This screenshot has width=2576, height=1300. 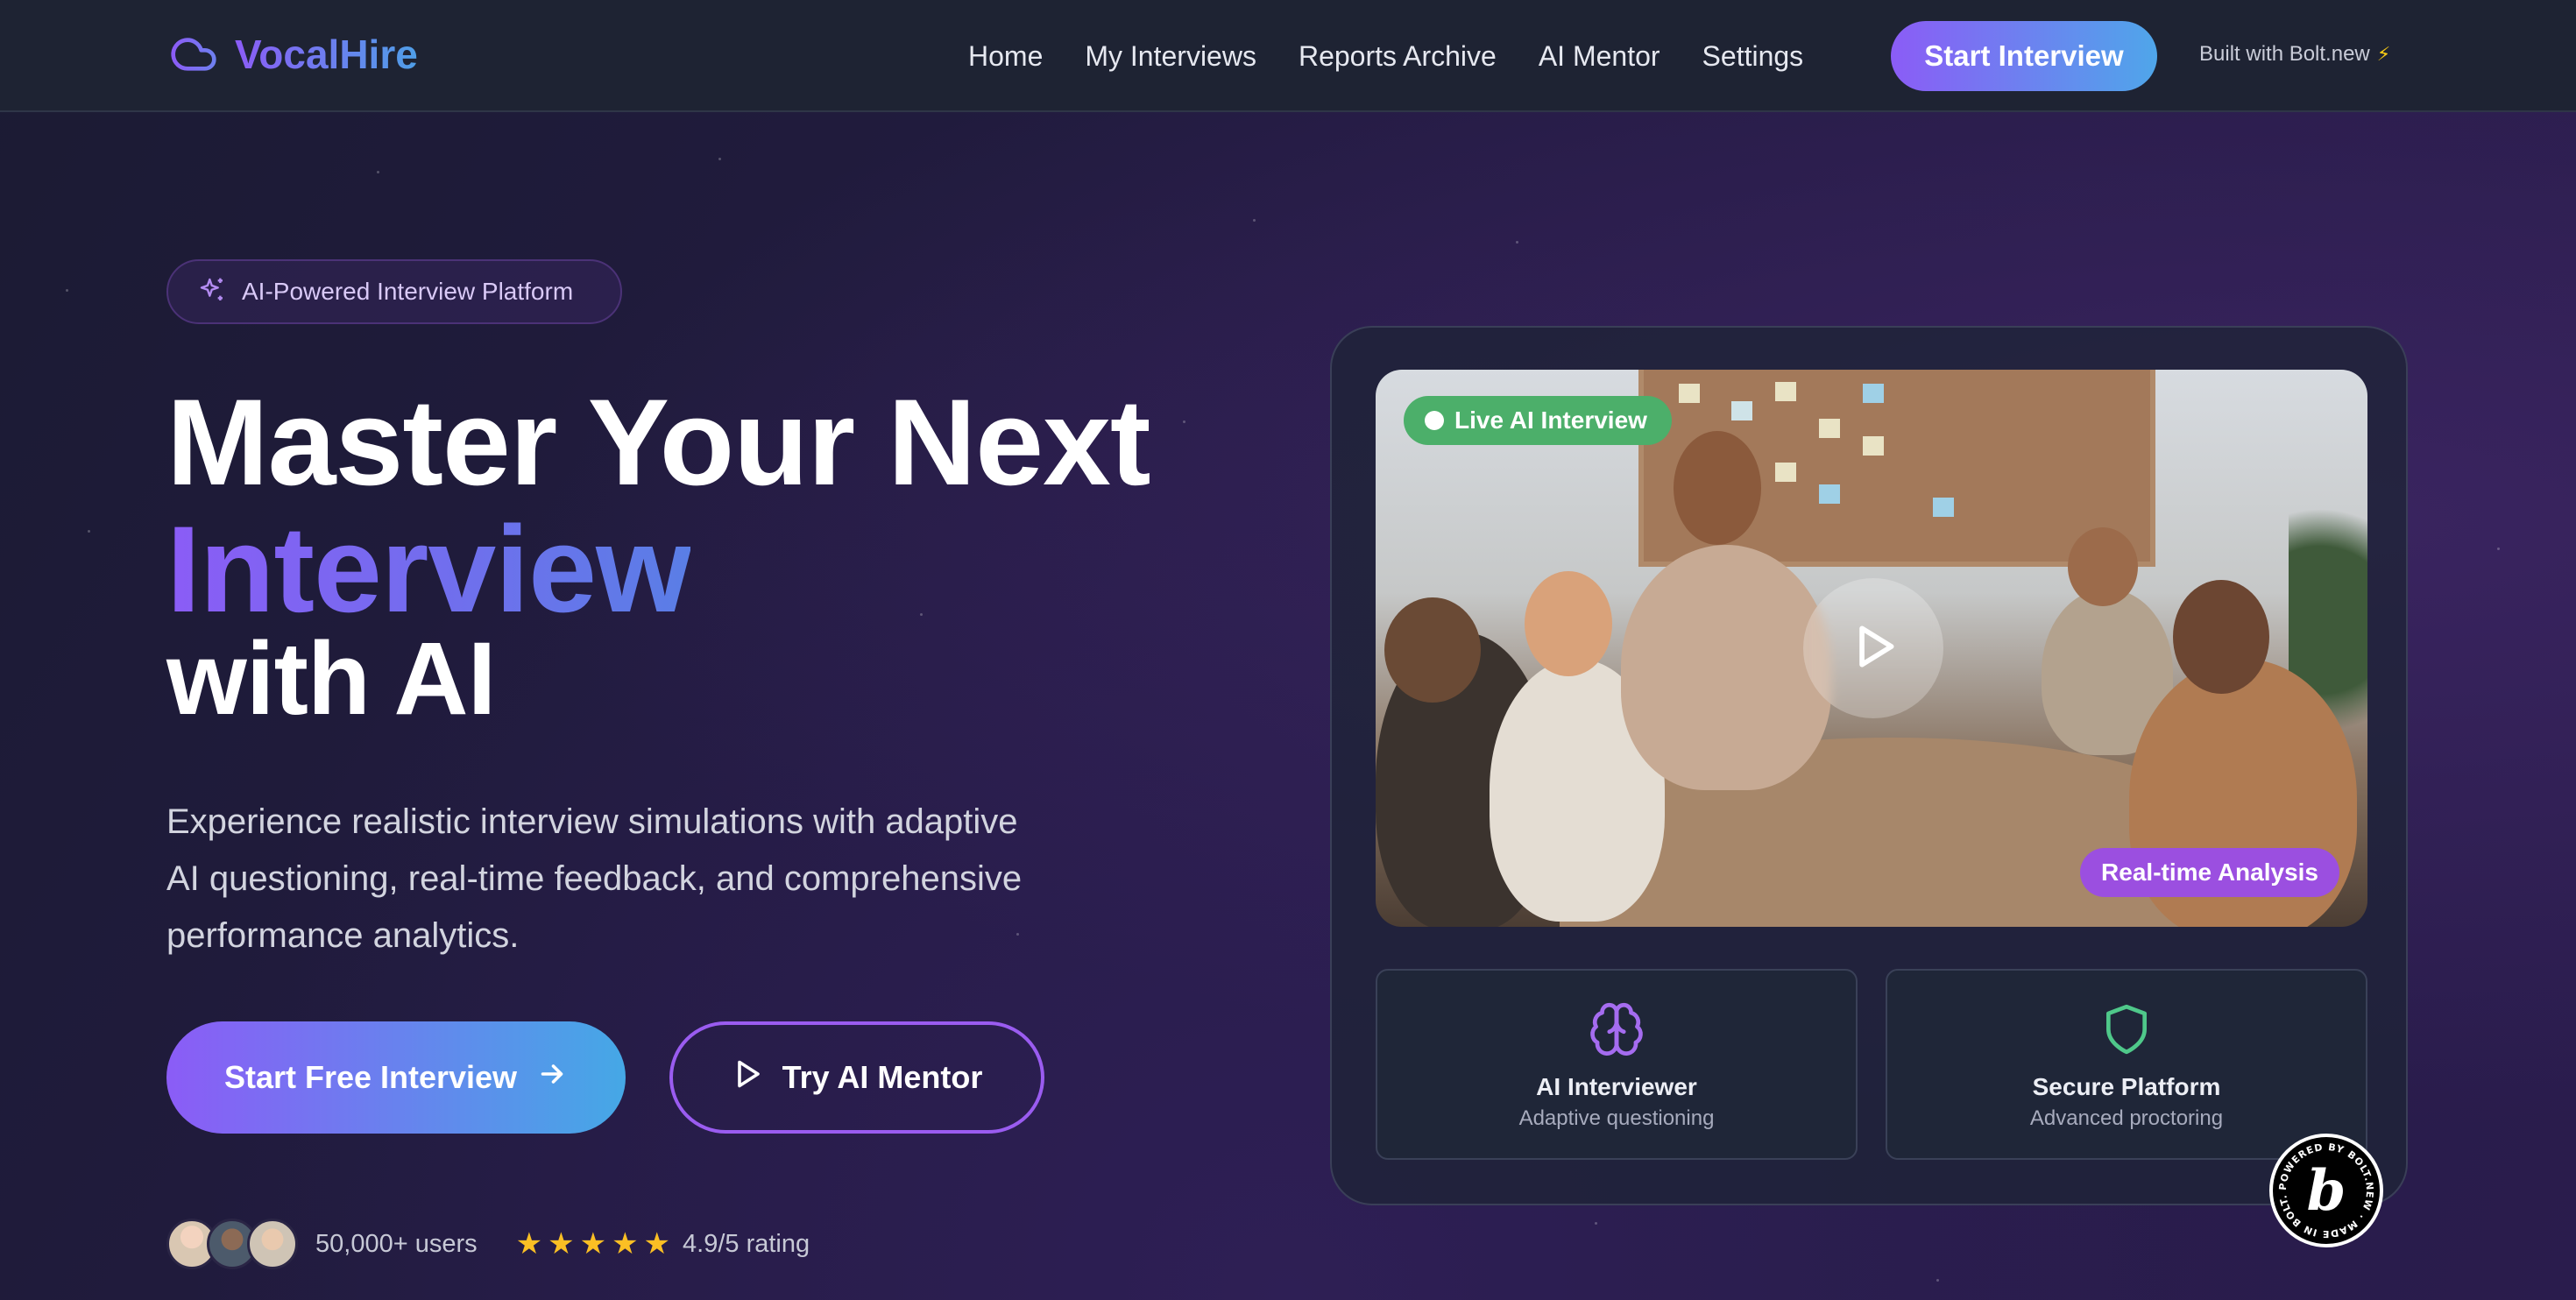 I want to click on live-dot-icon, so click(x=1434, y=420).